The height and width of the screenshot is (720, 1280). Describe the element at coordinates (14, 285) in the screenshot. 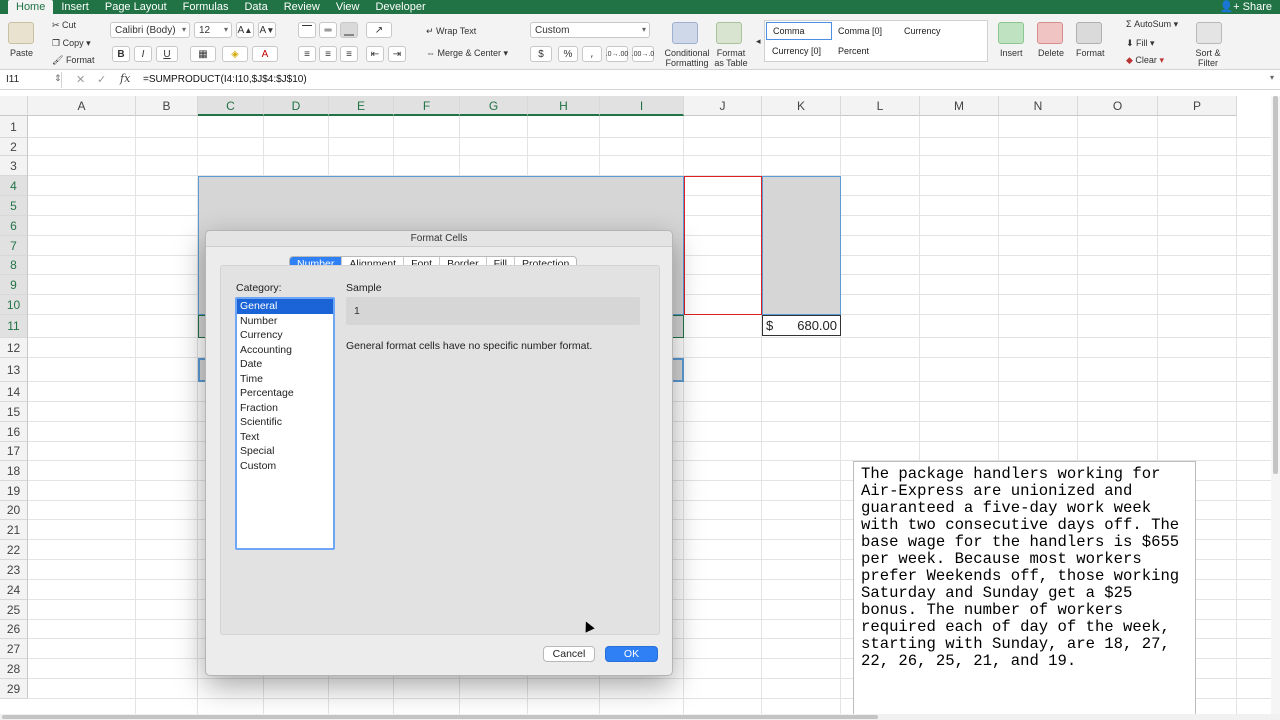

I see `row-header-9: 9` at that location.